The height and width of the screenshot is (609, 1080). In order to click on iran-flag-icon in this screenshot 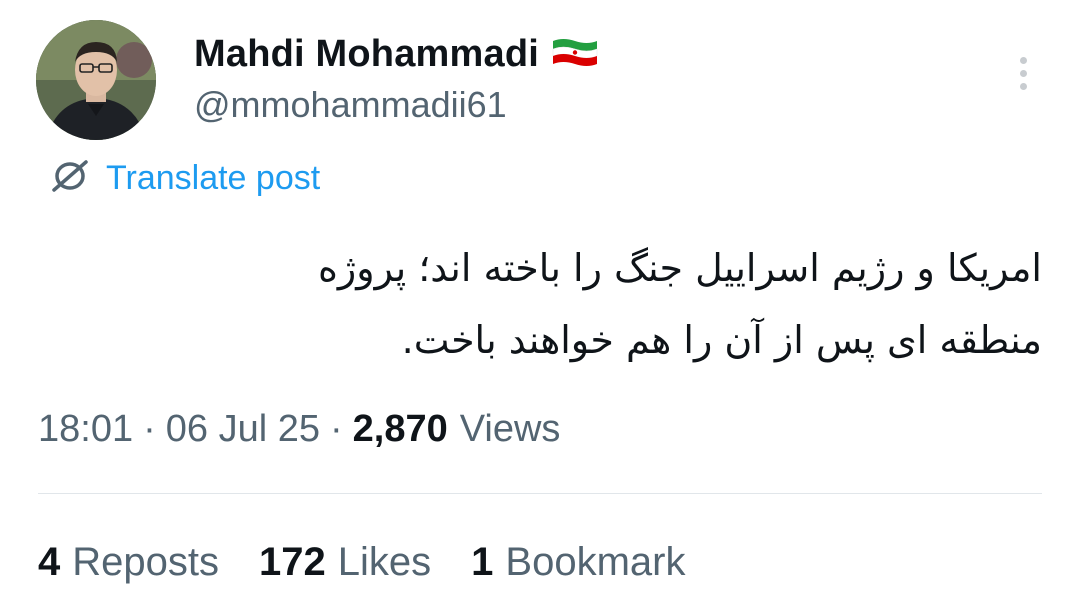, I will do `click(575, 54)`.